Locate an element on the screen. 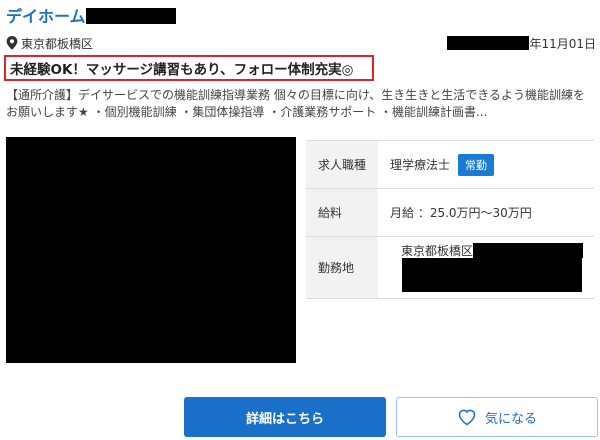  workplace-cell: 東京都板橋区 is located at coordinates (486, 267).